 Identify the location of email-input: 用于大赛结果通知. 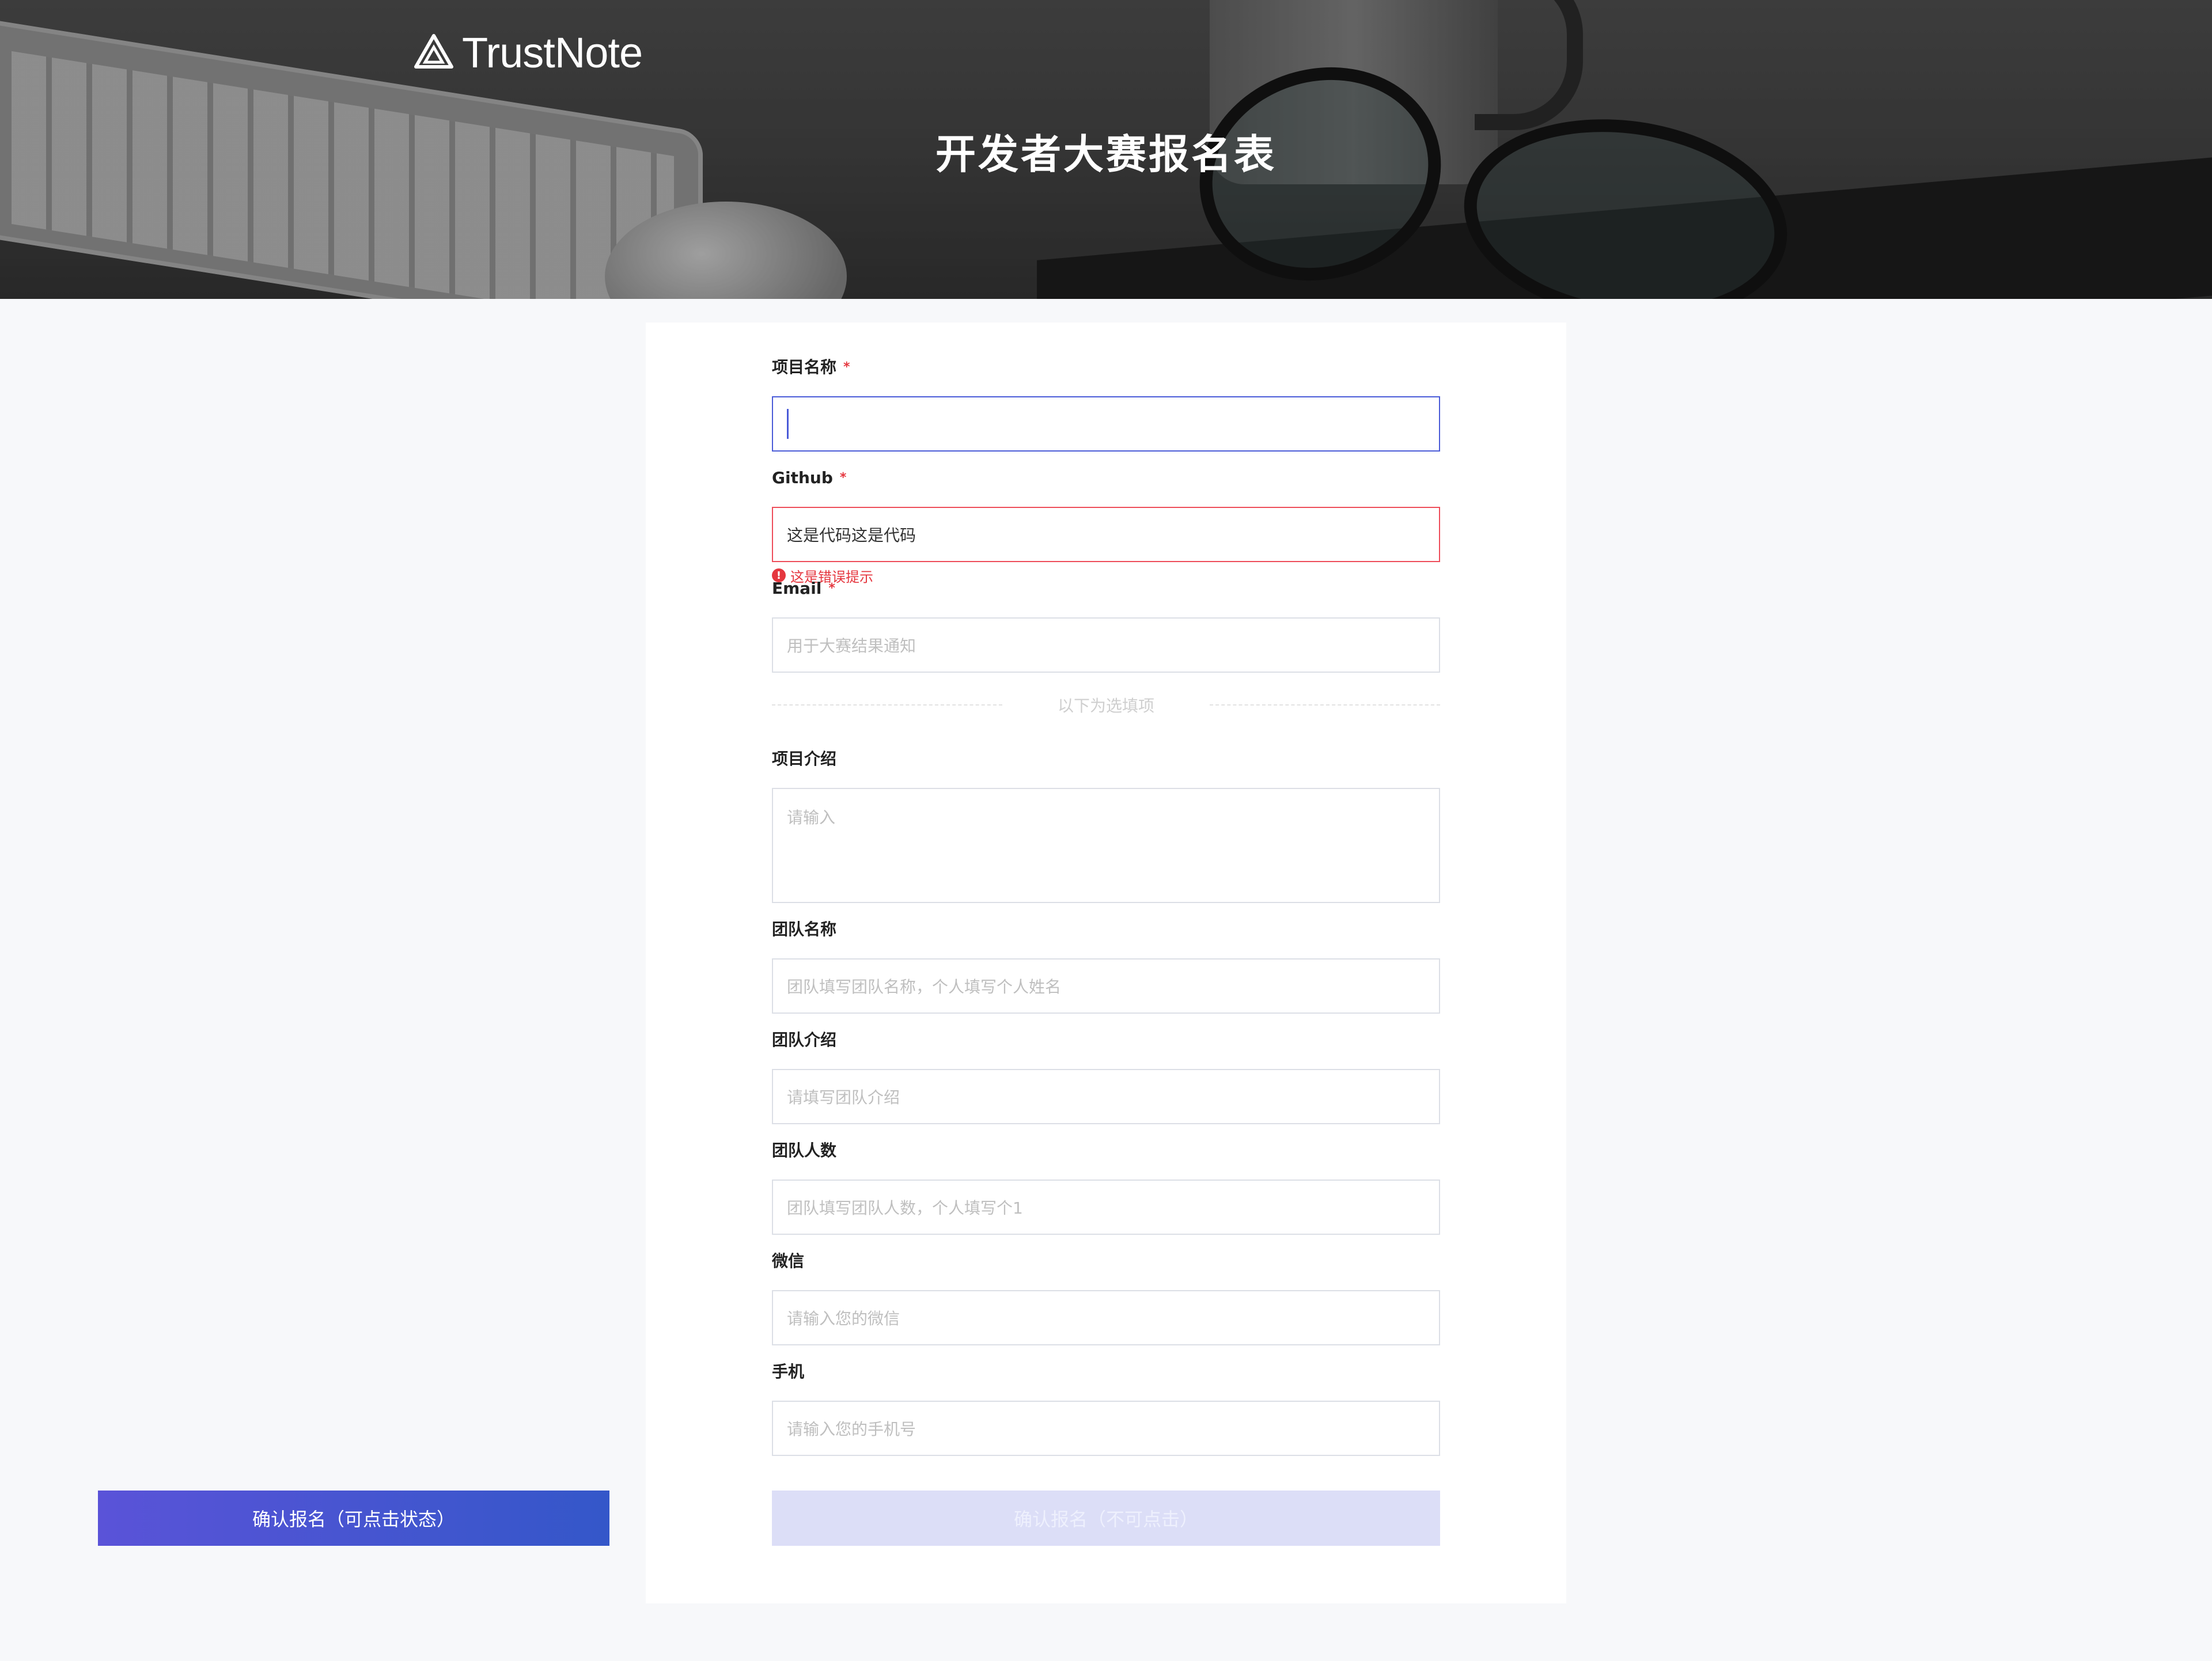
(1106, 645).